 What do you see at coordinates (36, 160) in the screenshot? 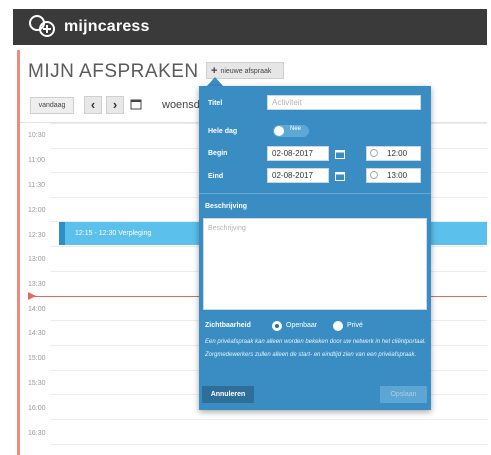
I see `hour-label: 11:00` at bounding box center [36, 160].